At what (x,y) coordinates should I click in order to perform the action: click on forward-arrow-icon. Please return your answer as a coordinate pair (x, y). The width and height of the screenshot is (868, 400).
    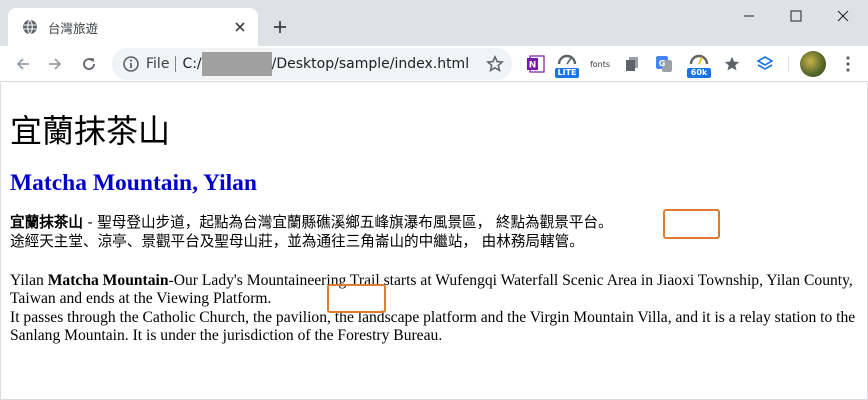
    Looking at the image, I should click on (55, 64).